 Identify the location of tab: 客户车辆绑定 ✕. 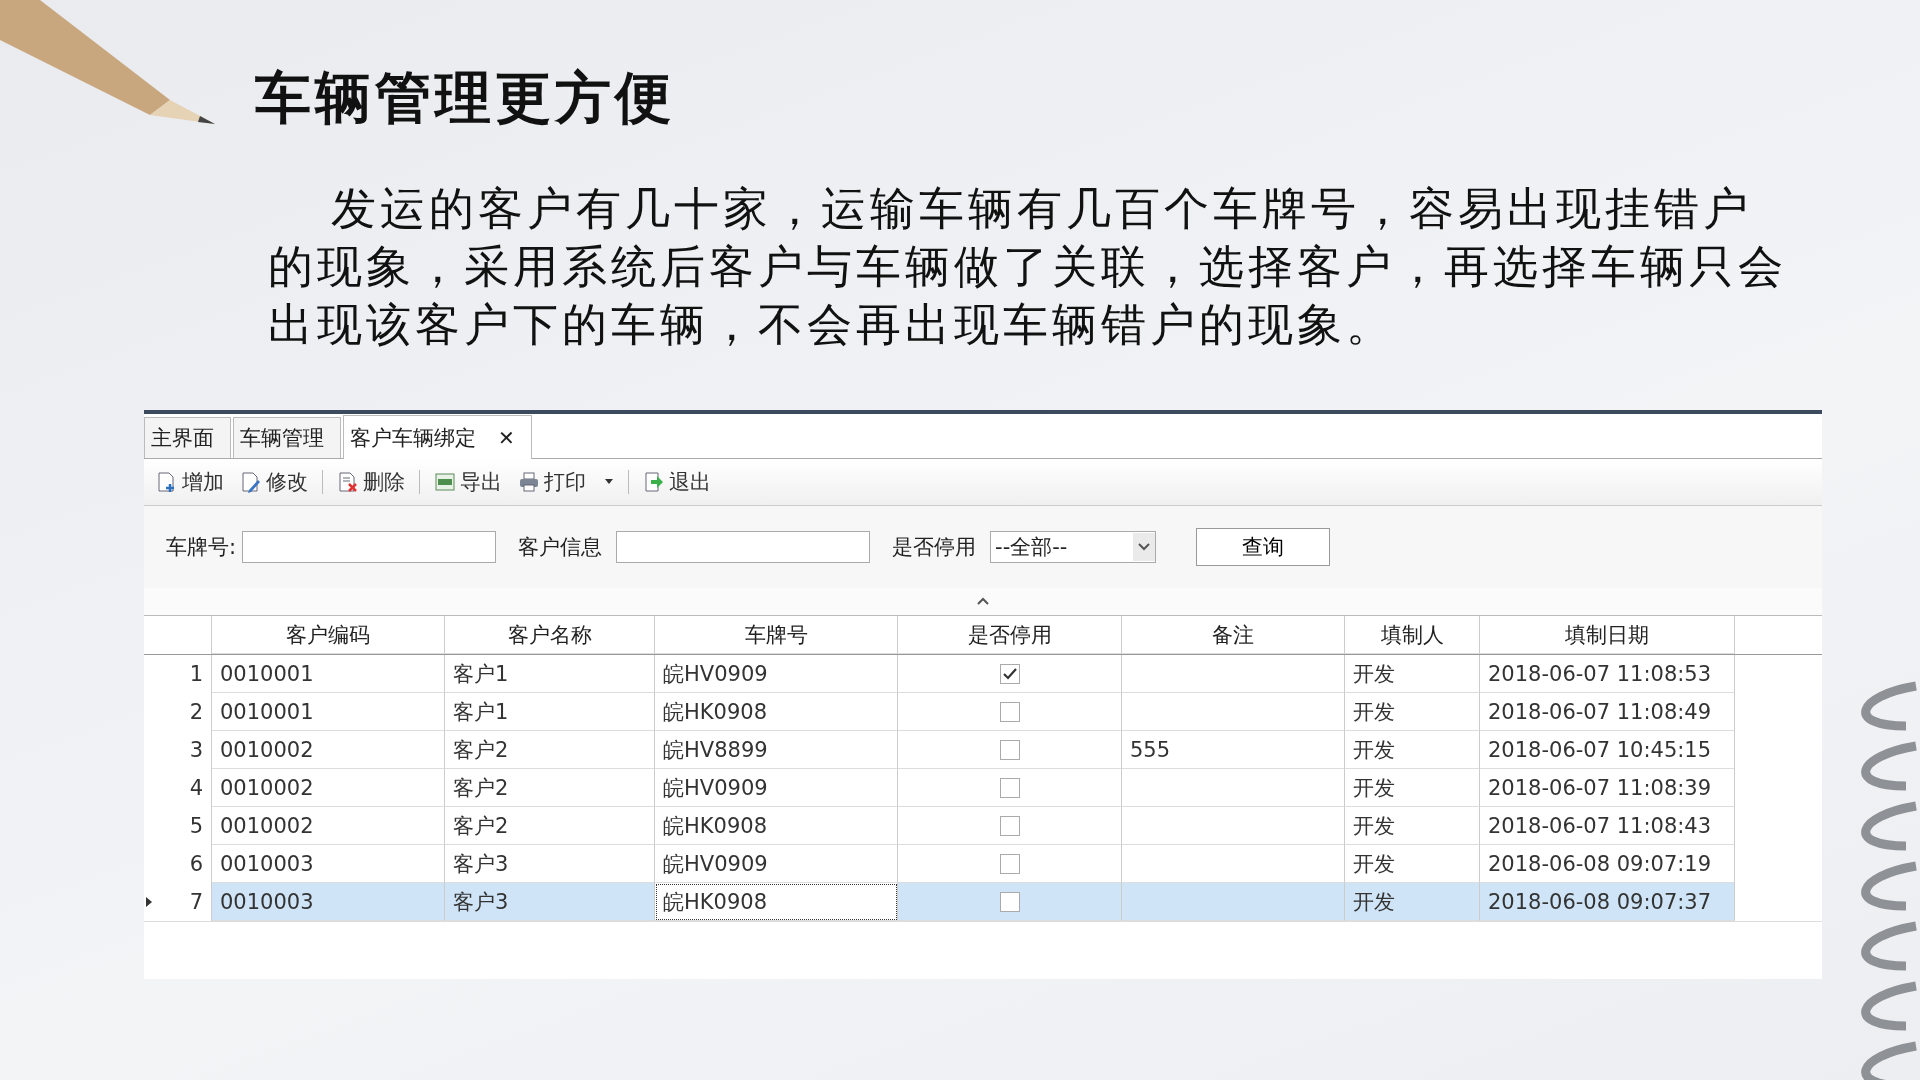
(437, 437).